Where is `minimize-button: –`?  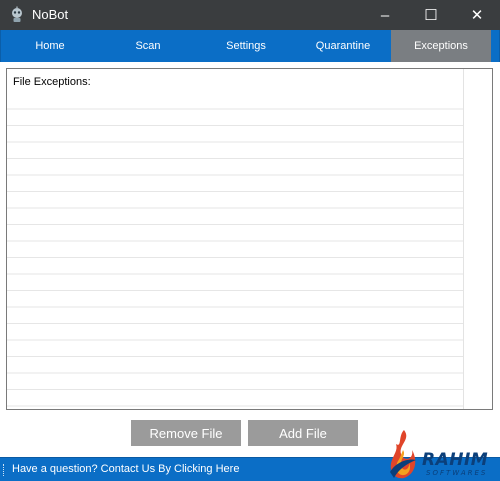 minimize-button: – is located at coordinates (385, 15).